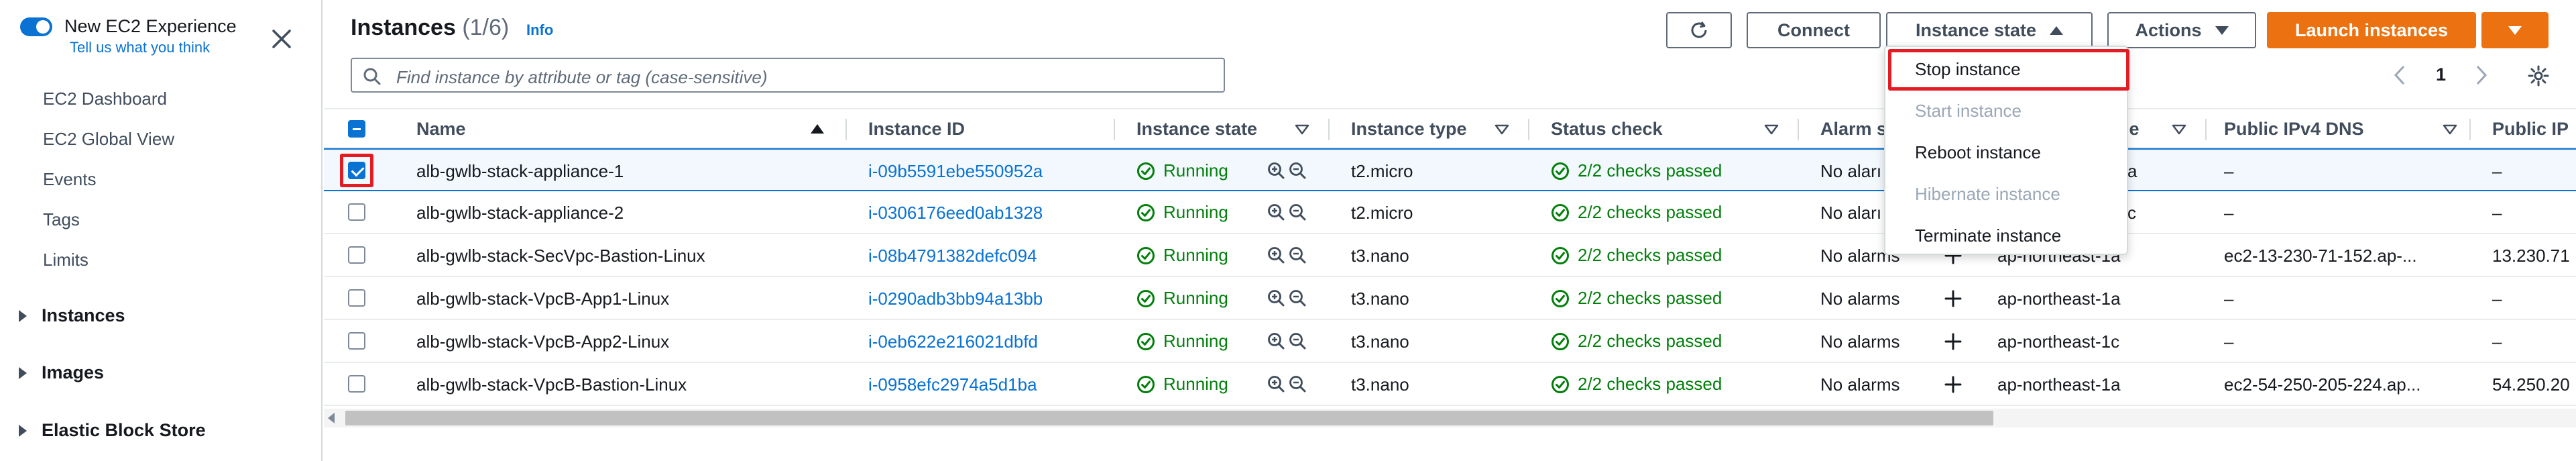  What do you see at coordinates (953, 341) in the screenshot?
I see `instance-id-link: i-0eb622e216021dbfd` at bounding box center [953, 341].